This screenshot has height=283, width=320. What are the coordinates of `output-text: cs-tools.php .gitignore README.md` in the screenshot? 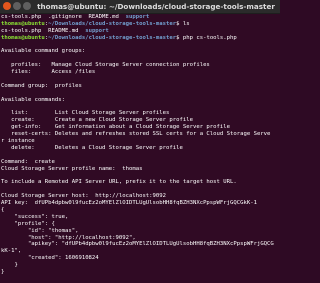 It's located at (63, 17).